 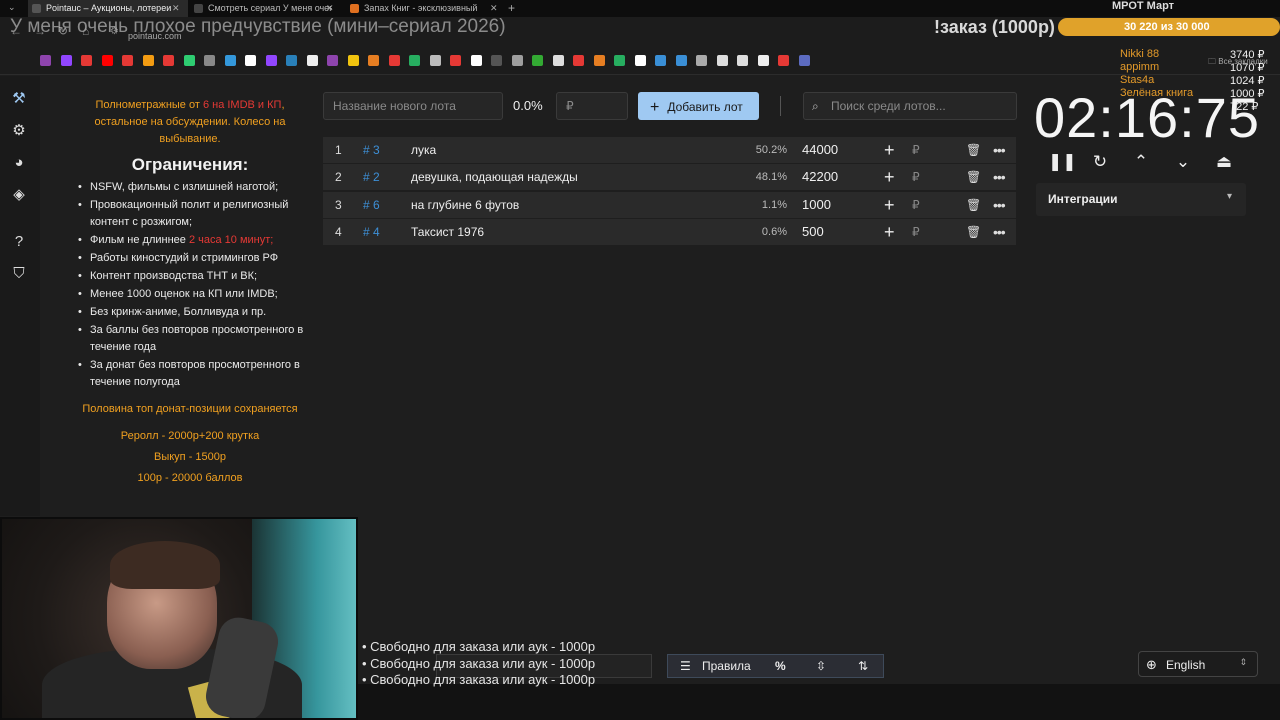 I want to click on list-icon: ☰, so click(x=685, y=666).